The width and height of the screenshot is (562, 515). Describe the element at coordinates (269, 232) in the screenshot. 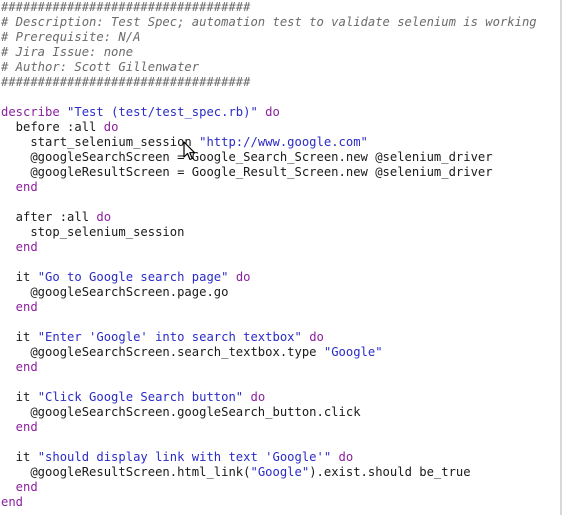

I see `code-line: stop_selenium_session` at that location.